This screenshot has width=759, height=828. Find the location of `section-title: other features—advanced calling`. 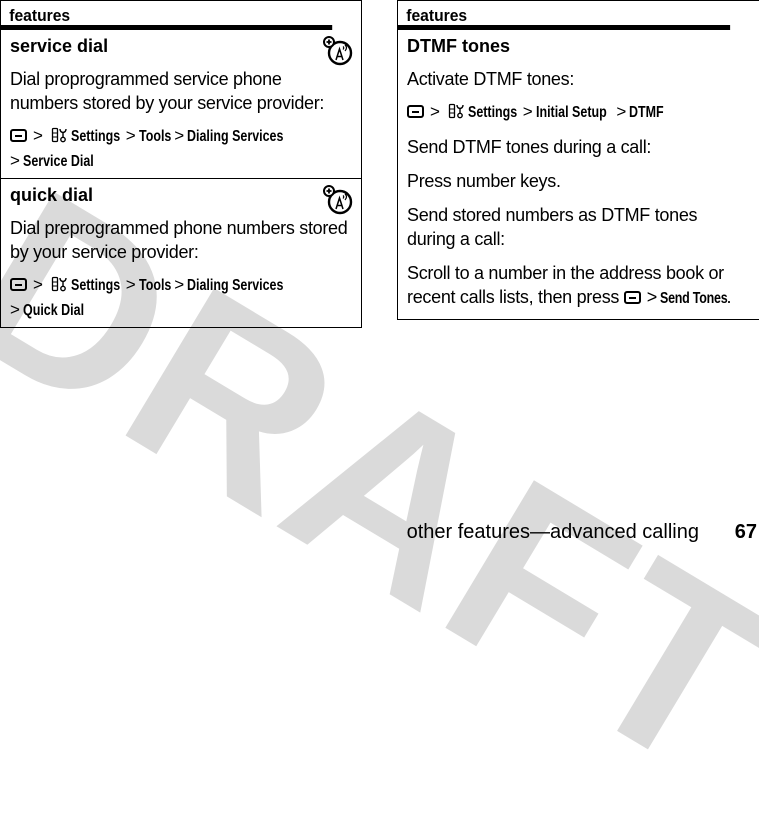

section-title: other features—advanced calling is located at coordinates (552, 532).